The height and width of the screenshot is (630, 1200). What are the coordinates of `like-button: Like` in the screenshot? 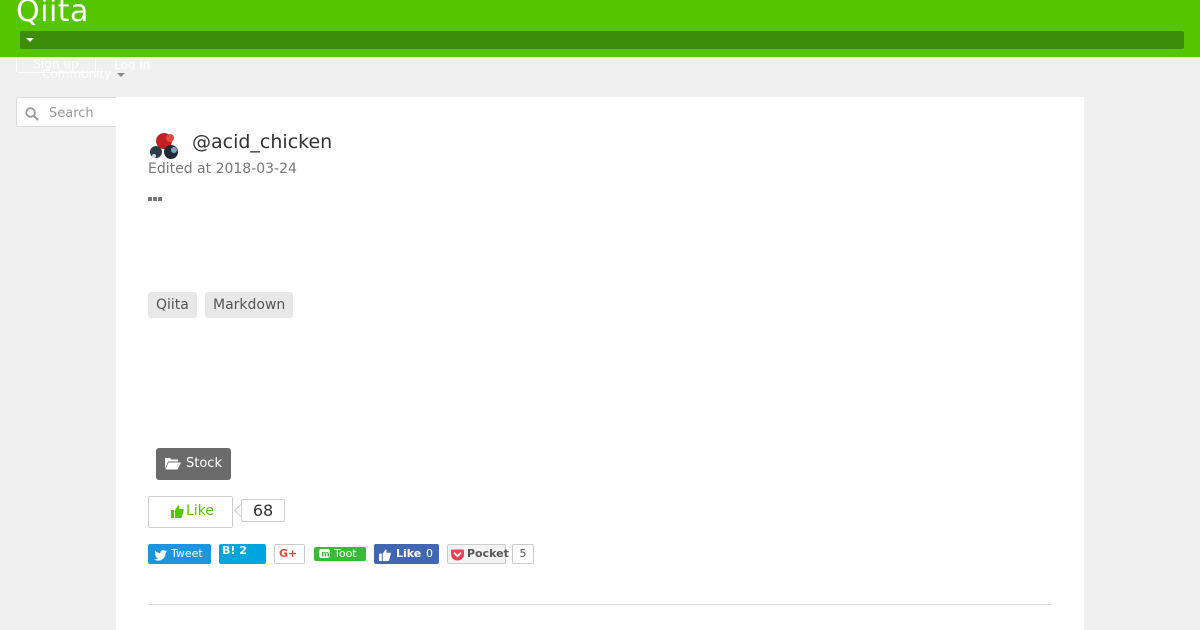 It's located at (190, 512).